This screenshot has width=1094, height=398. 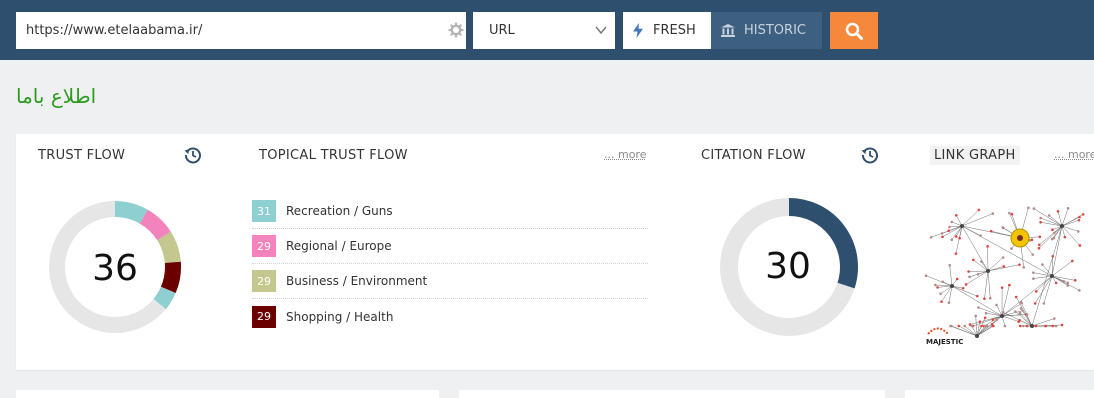 What do you see at coordinates (450, 246) in the screenshot?
I see `list-item: 29 Regional / Europe` at bounding box center [450, 246].